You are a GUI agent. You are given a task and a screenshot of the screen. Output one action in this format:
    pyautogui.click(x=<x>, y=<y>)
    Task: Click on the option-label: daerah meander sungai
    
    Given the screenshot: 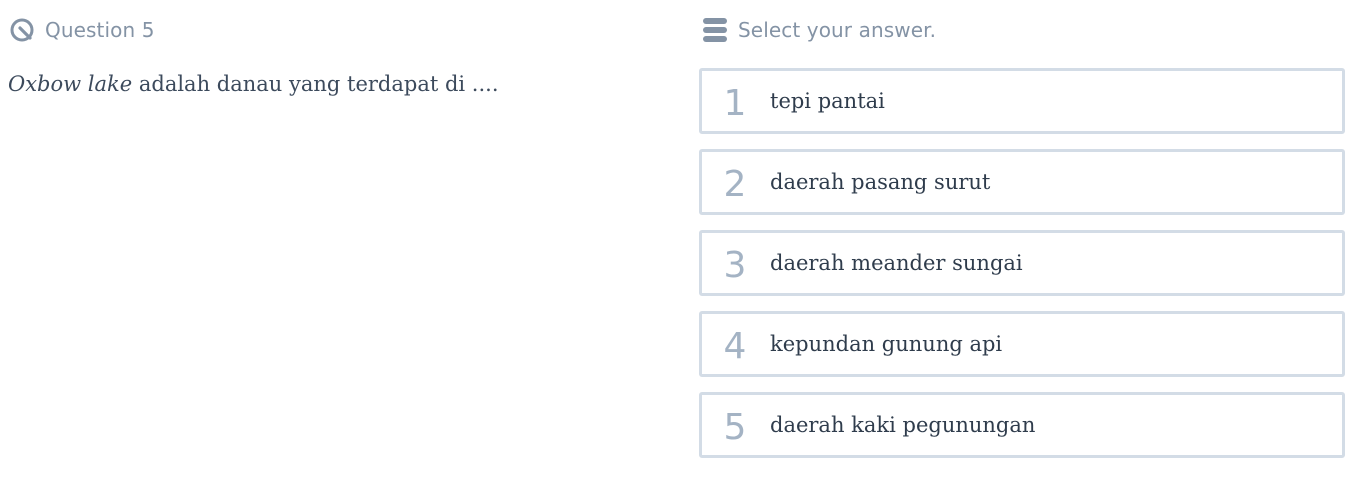 What is the action you would take?
    pyautogui.click(x=896, y=263)
    